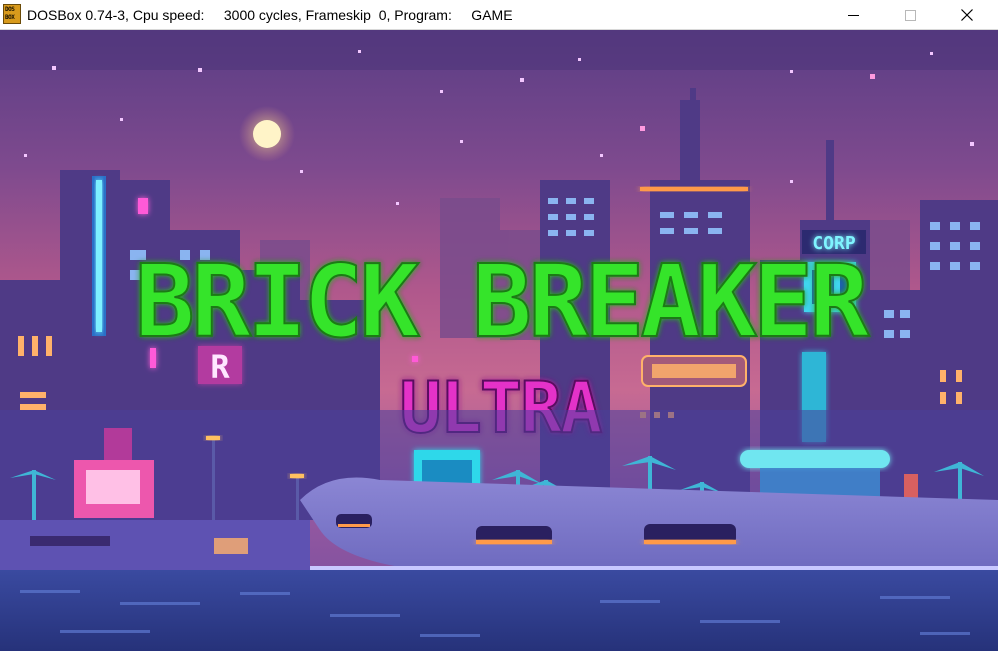 The width and height of the screenshot is (998, 651). Describe the element at coordinates (10, 9) in the screenshot. I see `app-icon-text-top: DOS` at that location.